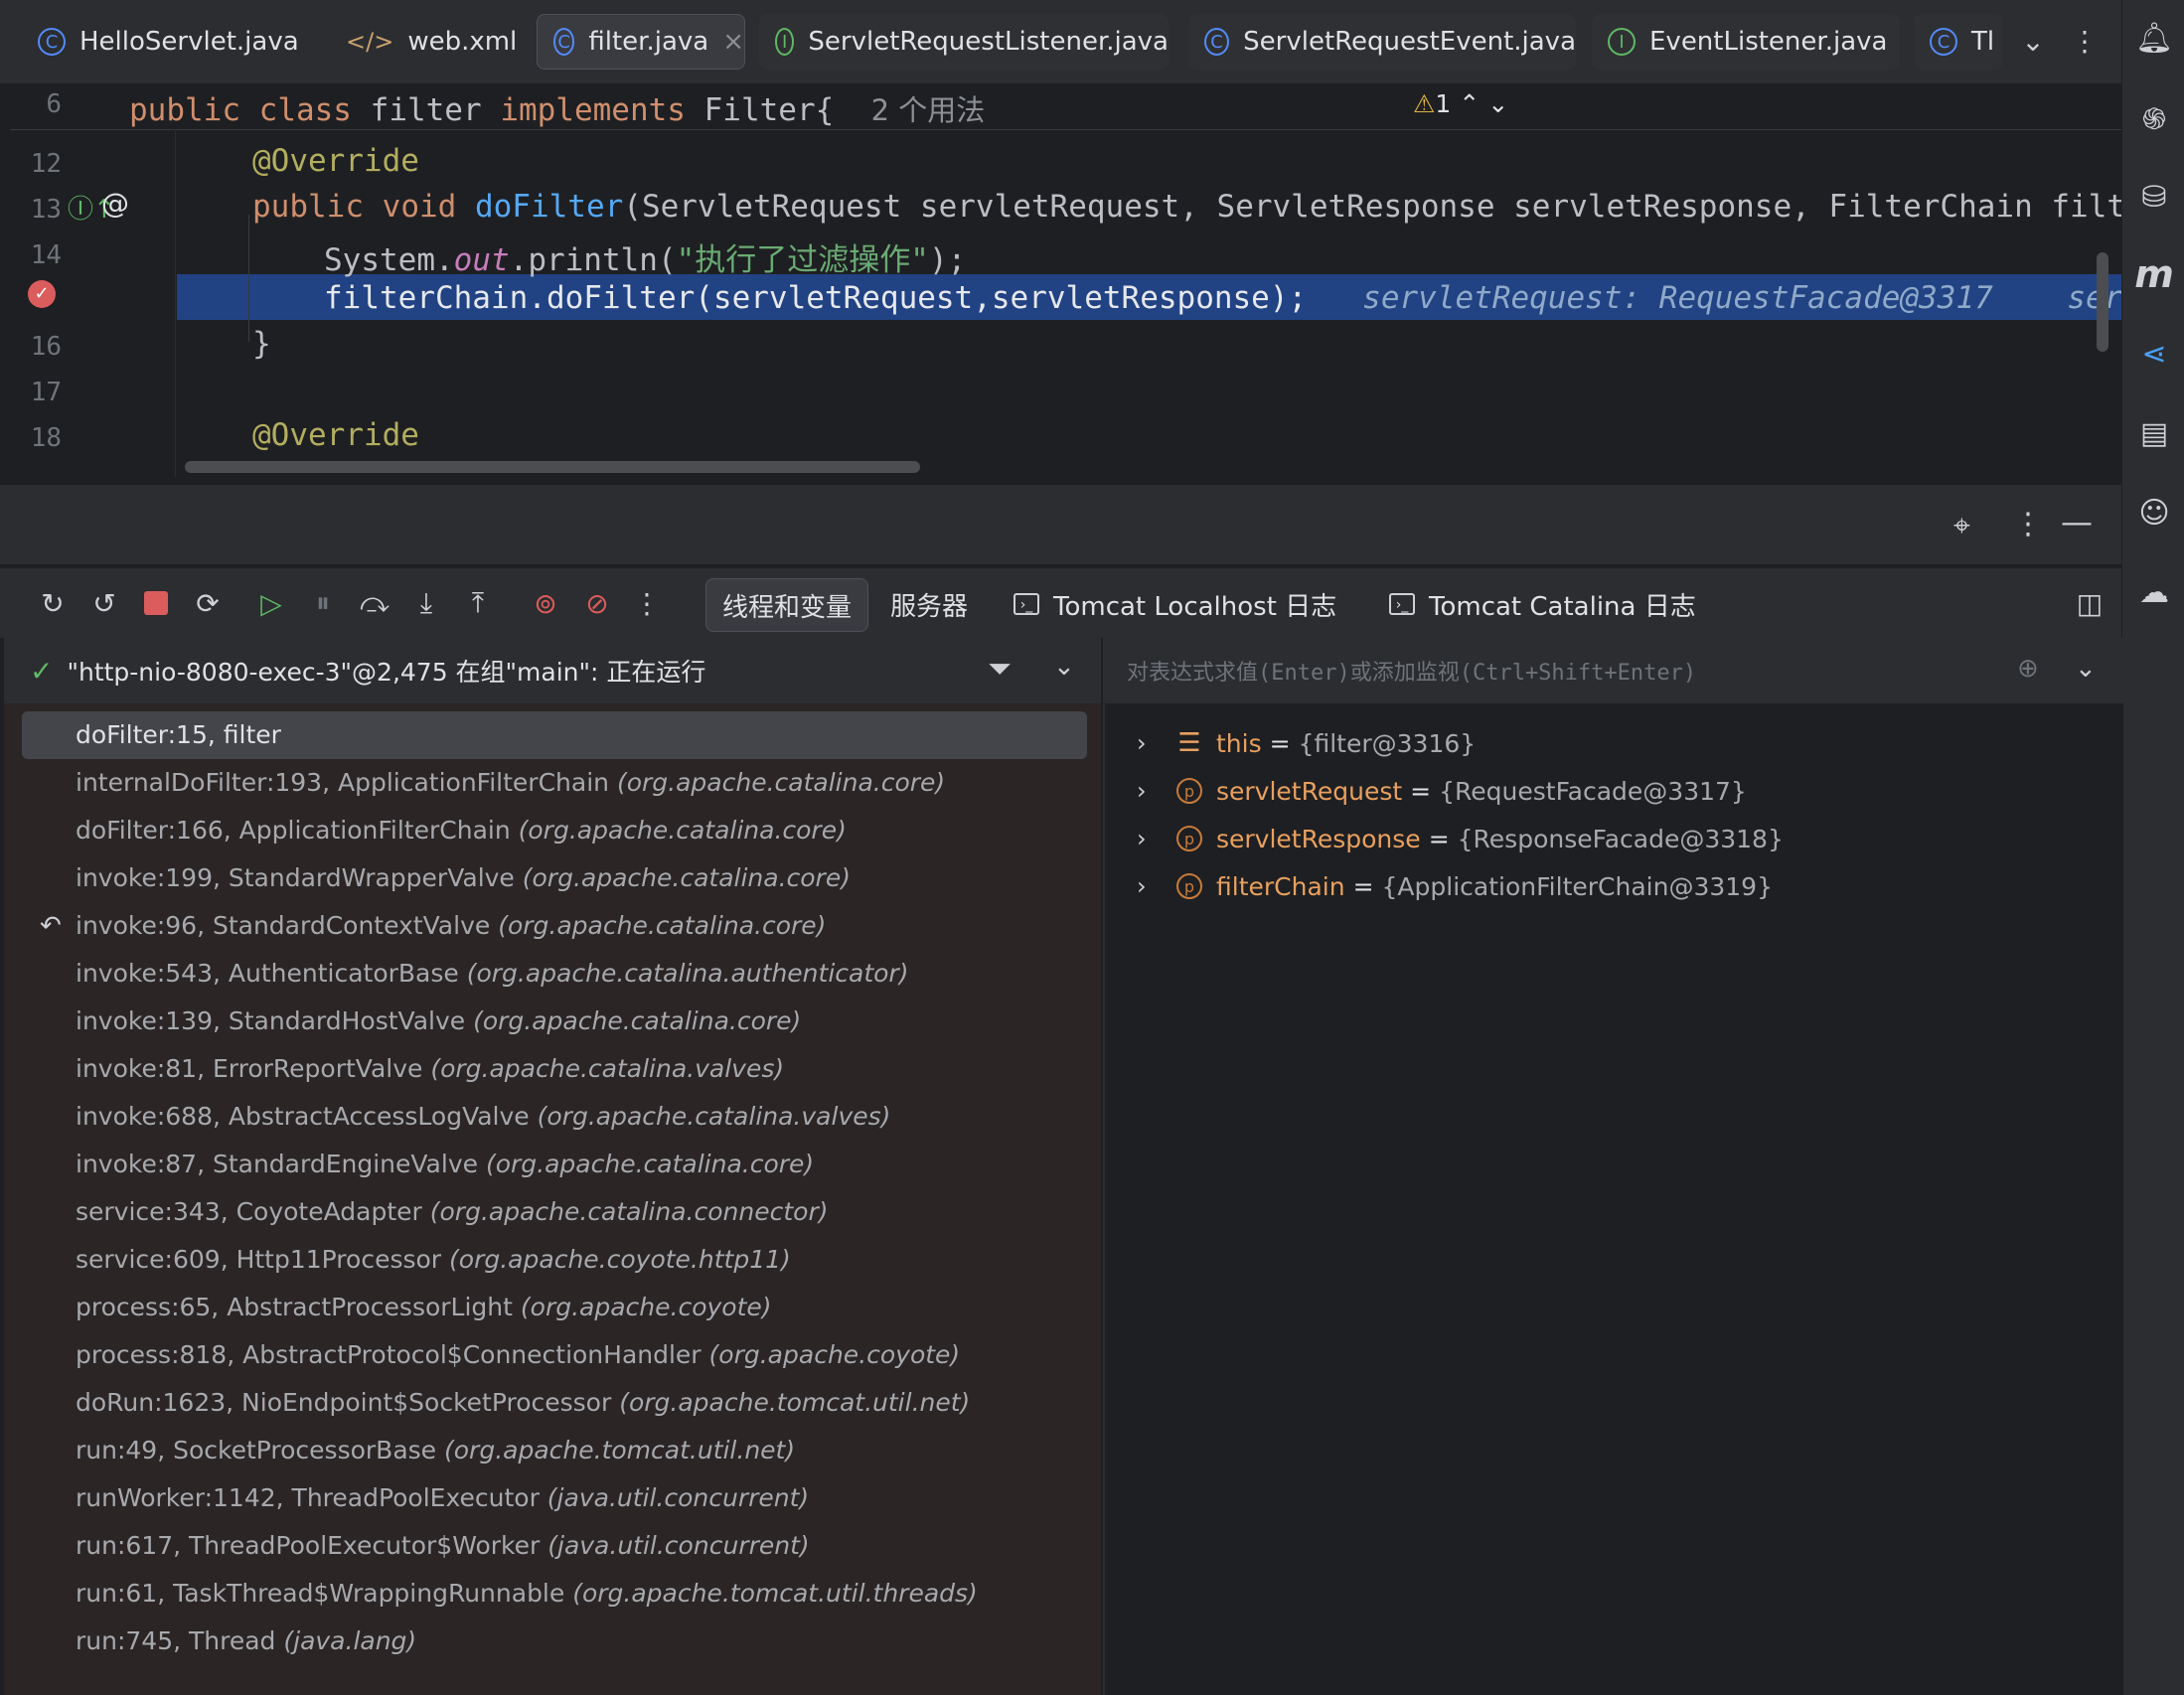 This screenshot has width=2184, height=1695. I want to click on variable-value: {filter@3316}, so click(1387, 743).